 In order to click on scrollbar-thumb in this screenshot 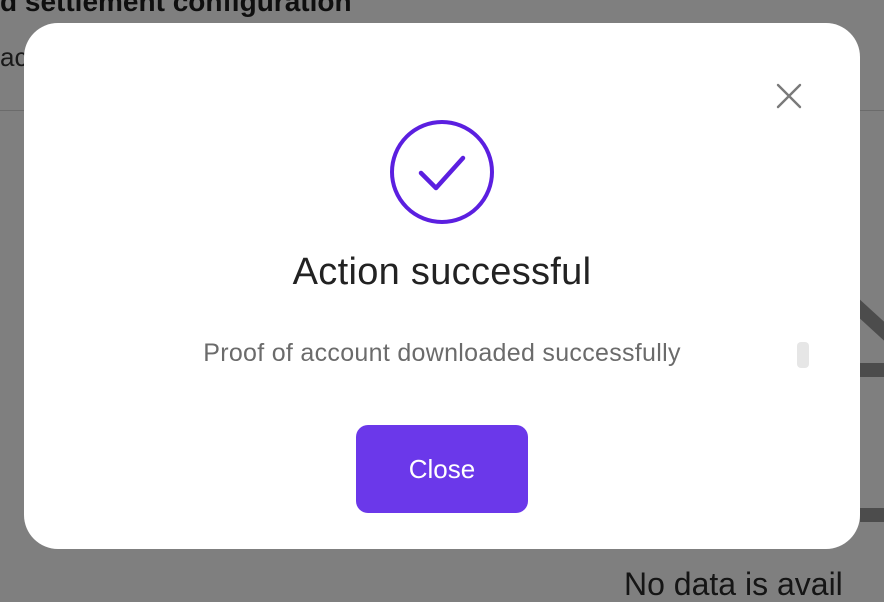, I will do `click(803, 355)`.